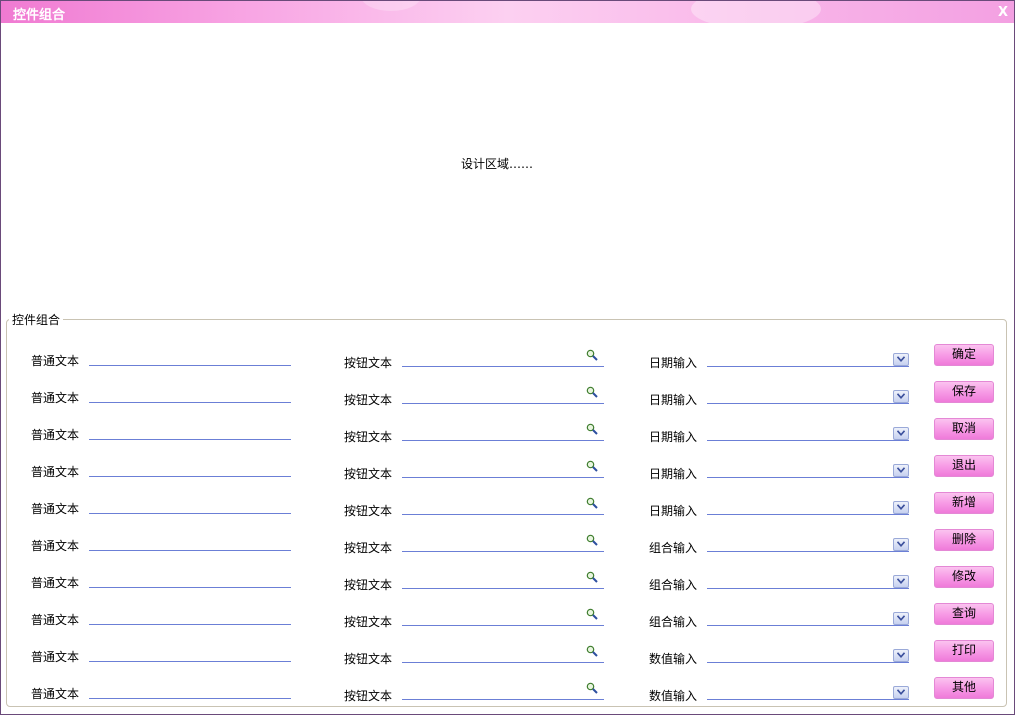 Image resolution: width=1015 pixels, height=715 pixels. I want to click on action-button: 打印, so click(964, 651).